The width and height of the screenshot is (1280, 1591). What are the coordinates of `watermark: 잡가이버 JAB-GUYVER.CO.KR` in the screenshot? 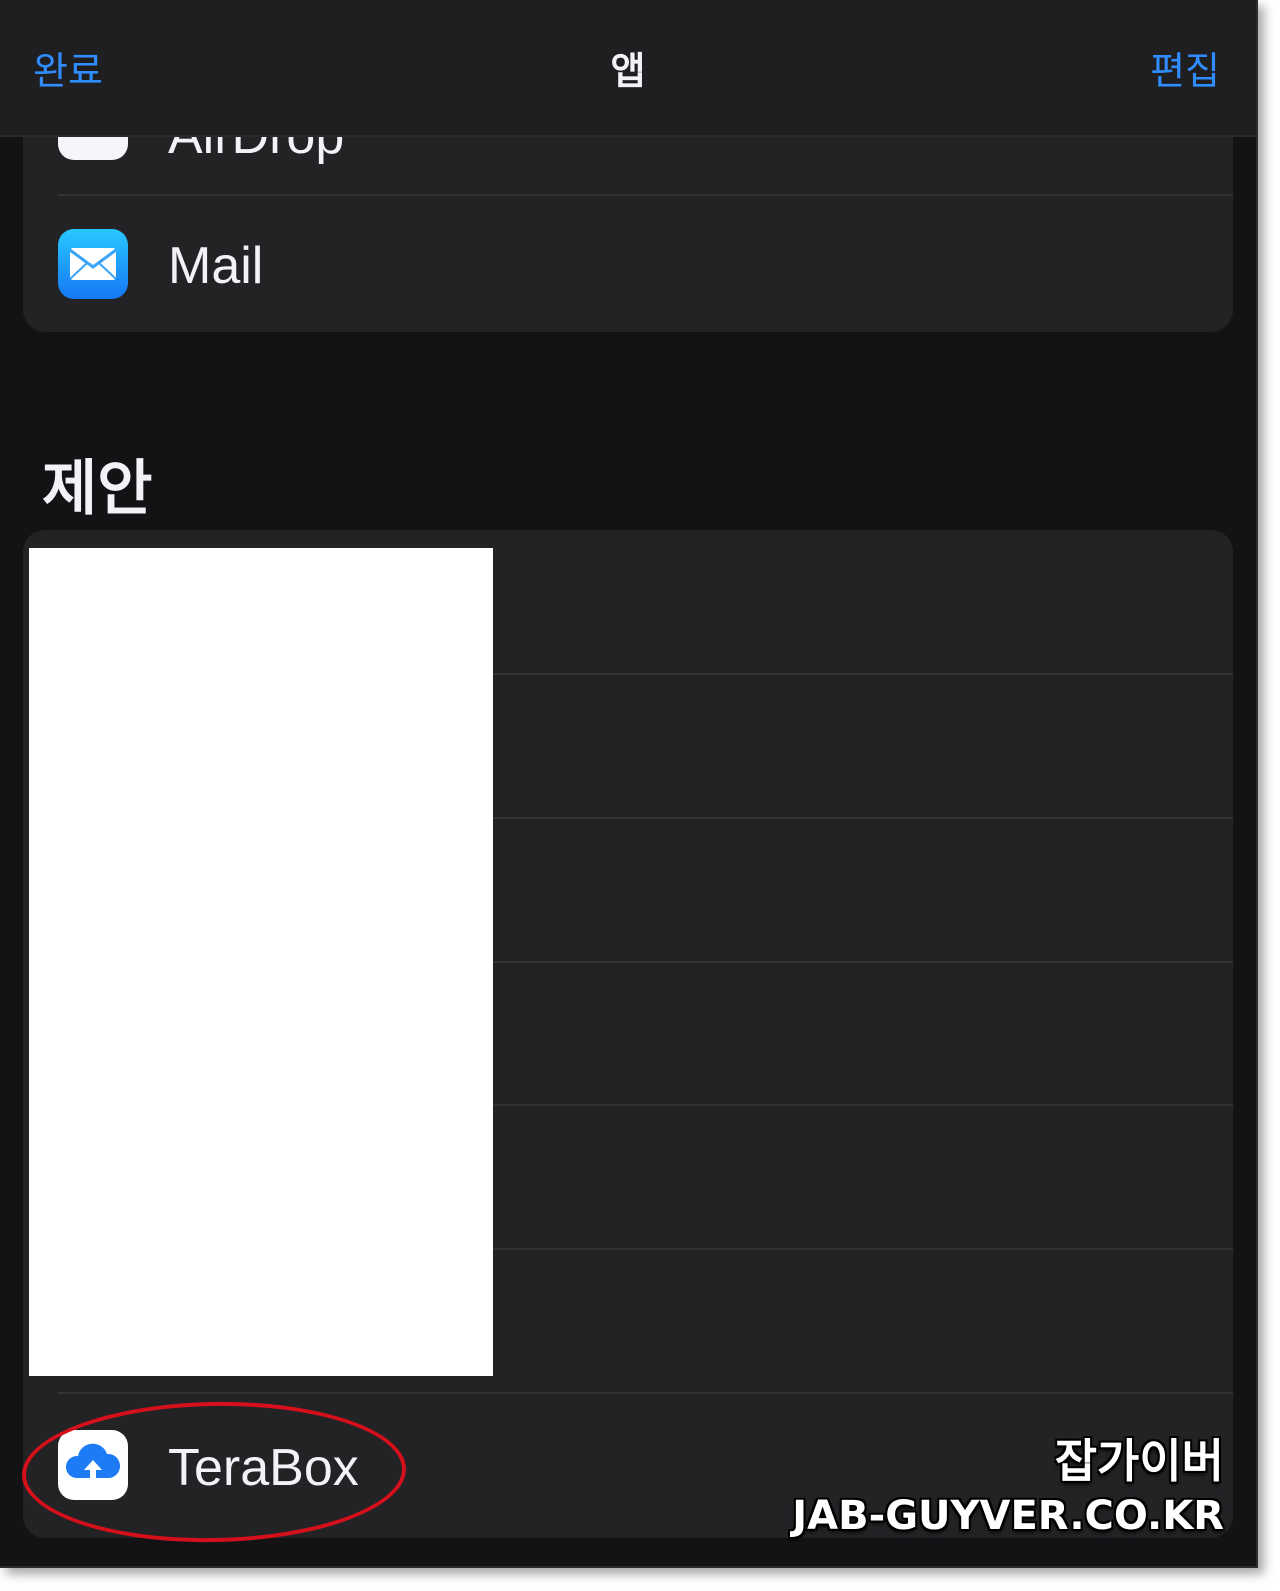 It's located at (1008, 1487).